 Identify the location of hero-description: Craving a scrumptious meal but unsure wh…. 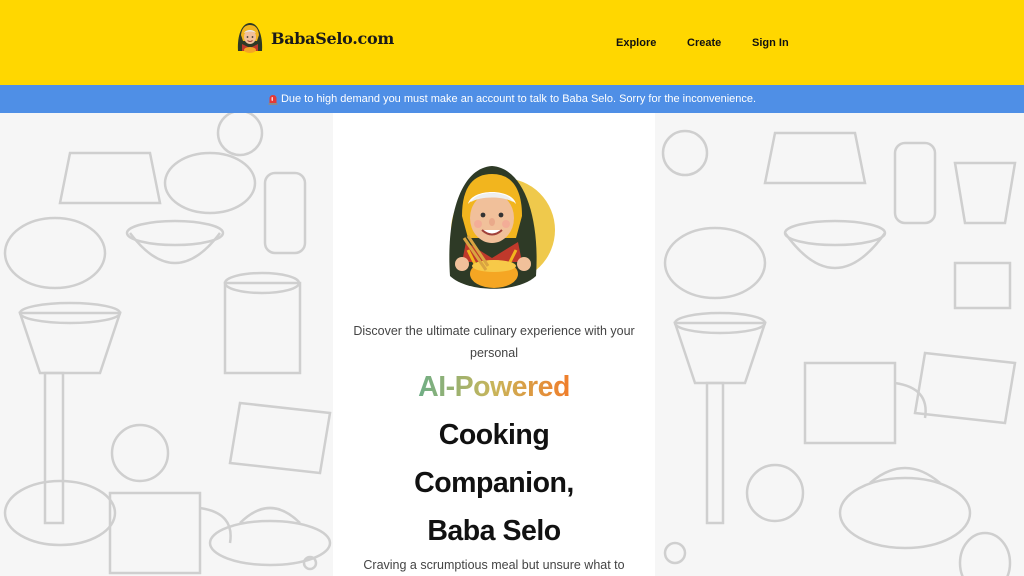
(494, 565).